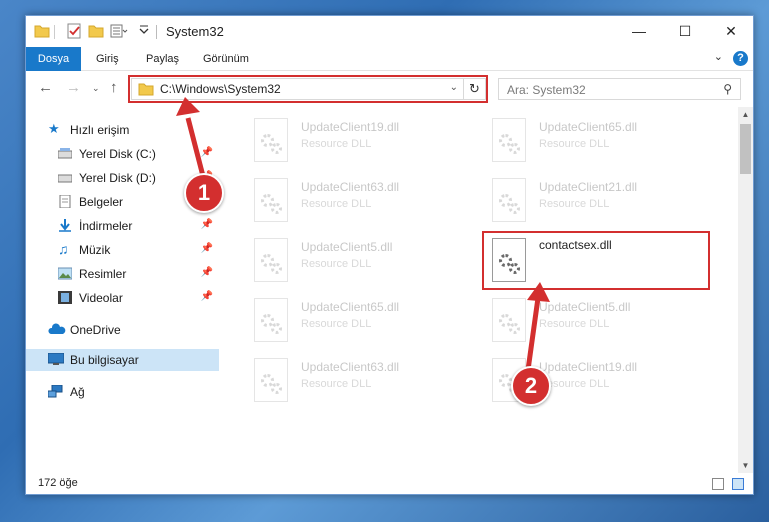 The height and width of the screenshot is (522, 769). Describe the element at coordinates (74, 31) in the screenshot. I see `properties-icon` at that location.